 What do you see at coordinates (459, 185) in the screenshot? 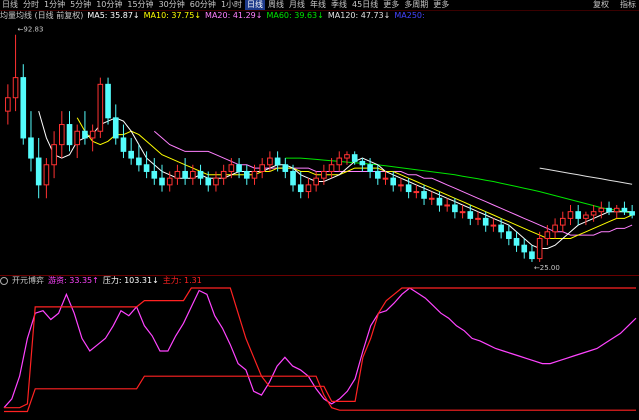
I see `ma60-line` at bounding box center [459, 185].